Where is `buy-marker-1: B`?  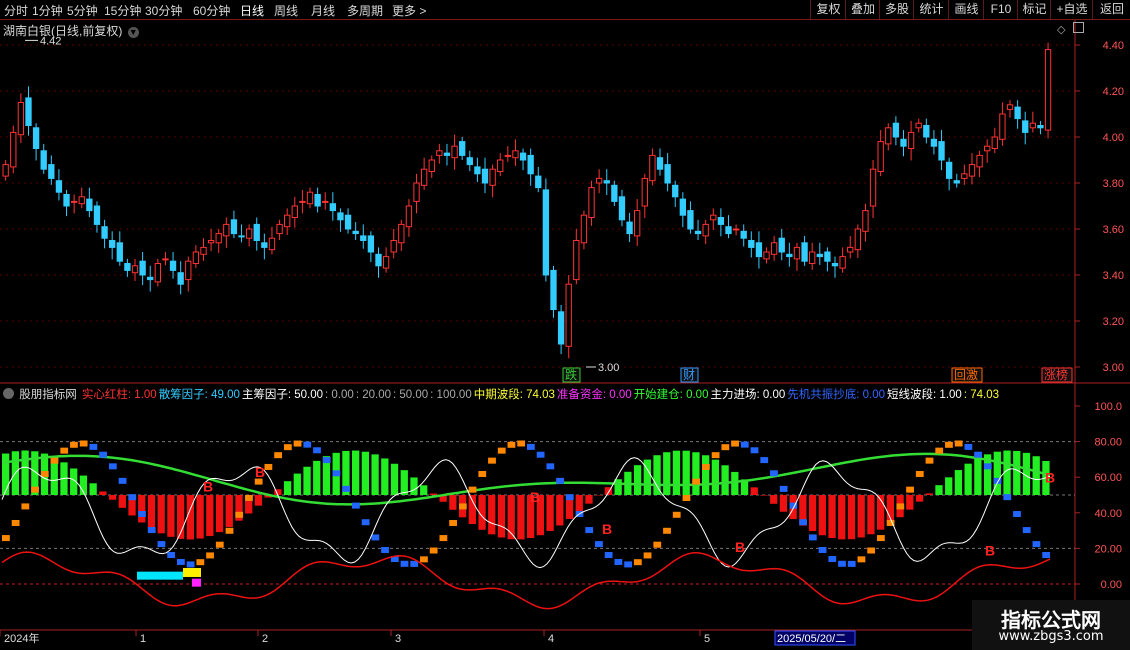
buy-marker-1: B is located at coordinates (260, 472).